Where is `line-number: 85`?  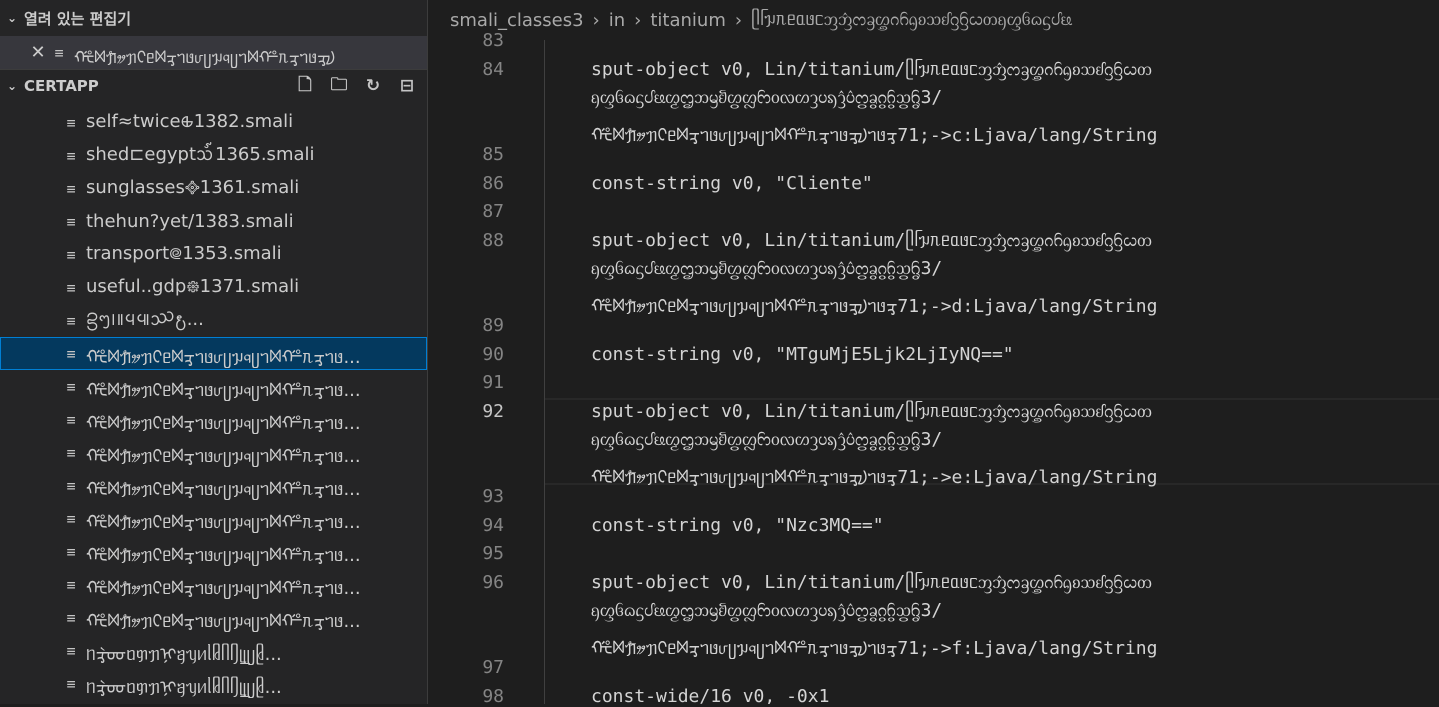
line-number: 85 is located at coordinates (493, 154).